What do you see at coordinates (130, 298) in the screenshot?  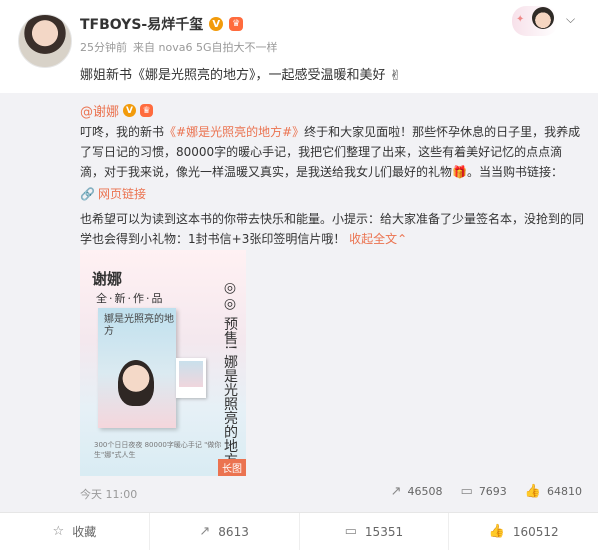 I see `image-subtitle: 全·新·作·品` at bounding box center [130, 298].